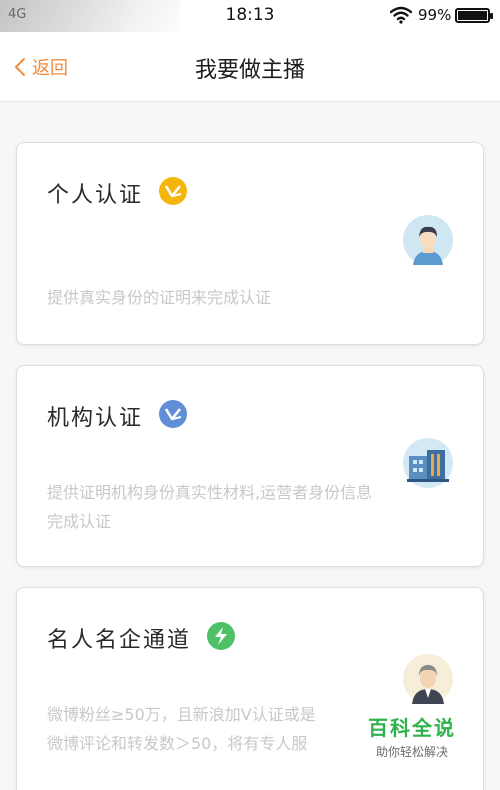 This screenshot has height=790, width=500. What do you see at coordinates (435, 15) in the screenshot?
I see `battery-percentage: 99%` at bounding box center [435, 15].